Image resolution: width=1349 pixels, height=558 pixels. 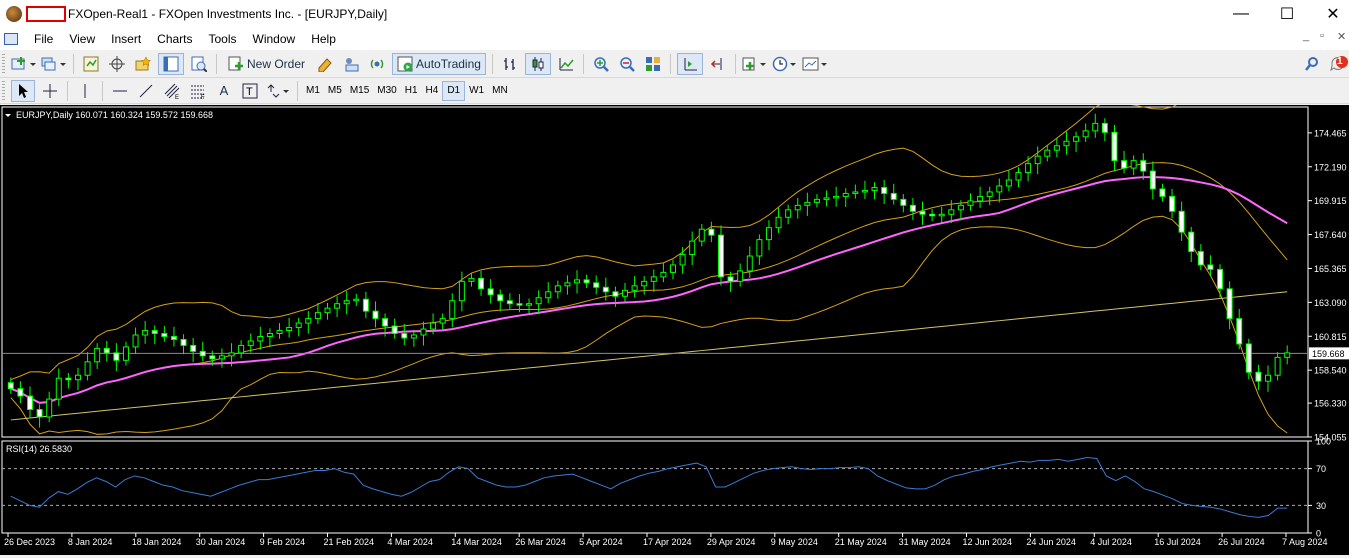 I want to click on search-icon, so click(x=1312, y=64).